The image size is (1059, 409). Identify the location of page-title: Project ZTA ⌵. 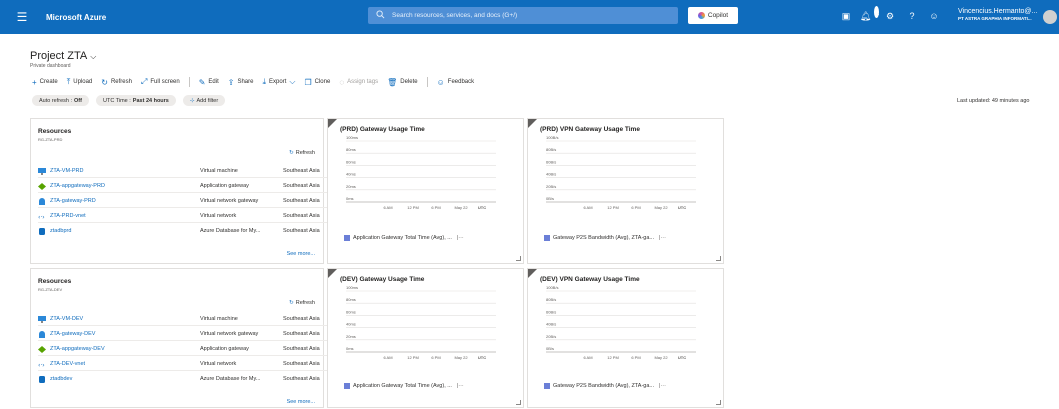
(63, 56).